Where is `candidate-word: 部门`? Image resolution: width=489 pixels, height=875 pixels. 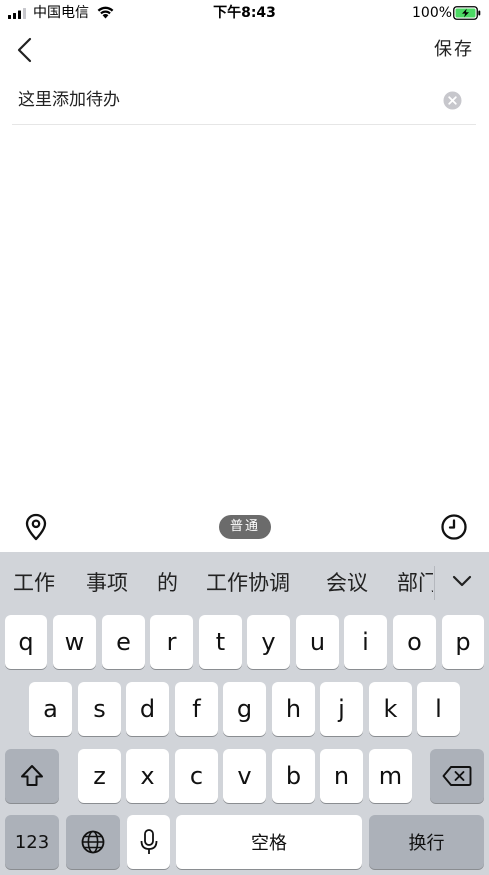
candidate-word: 部门 is located at coordinates (415, 583).